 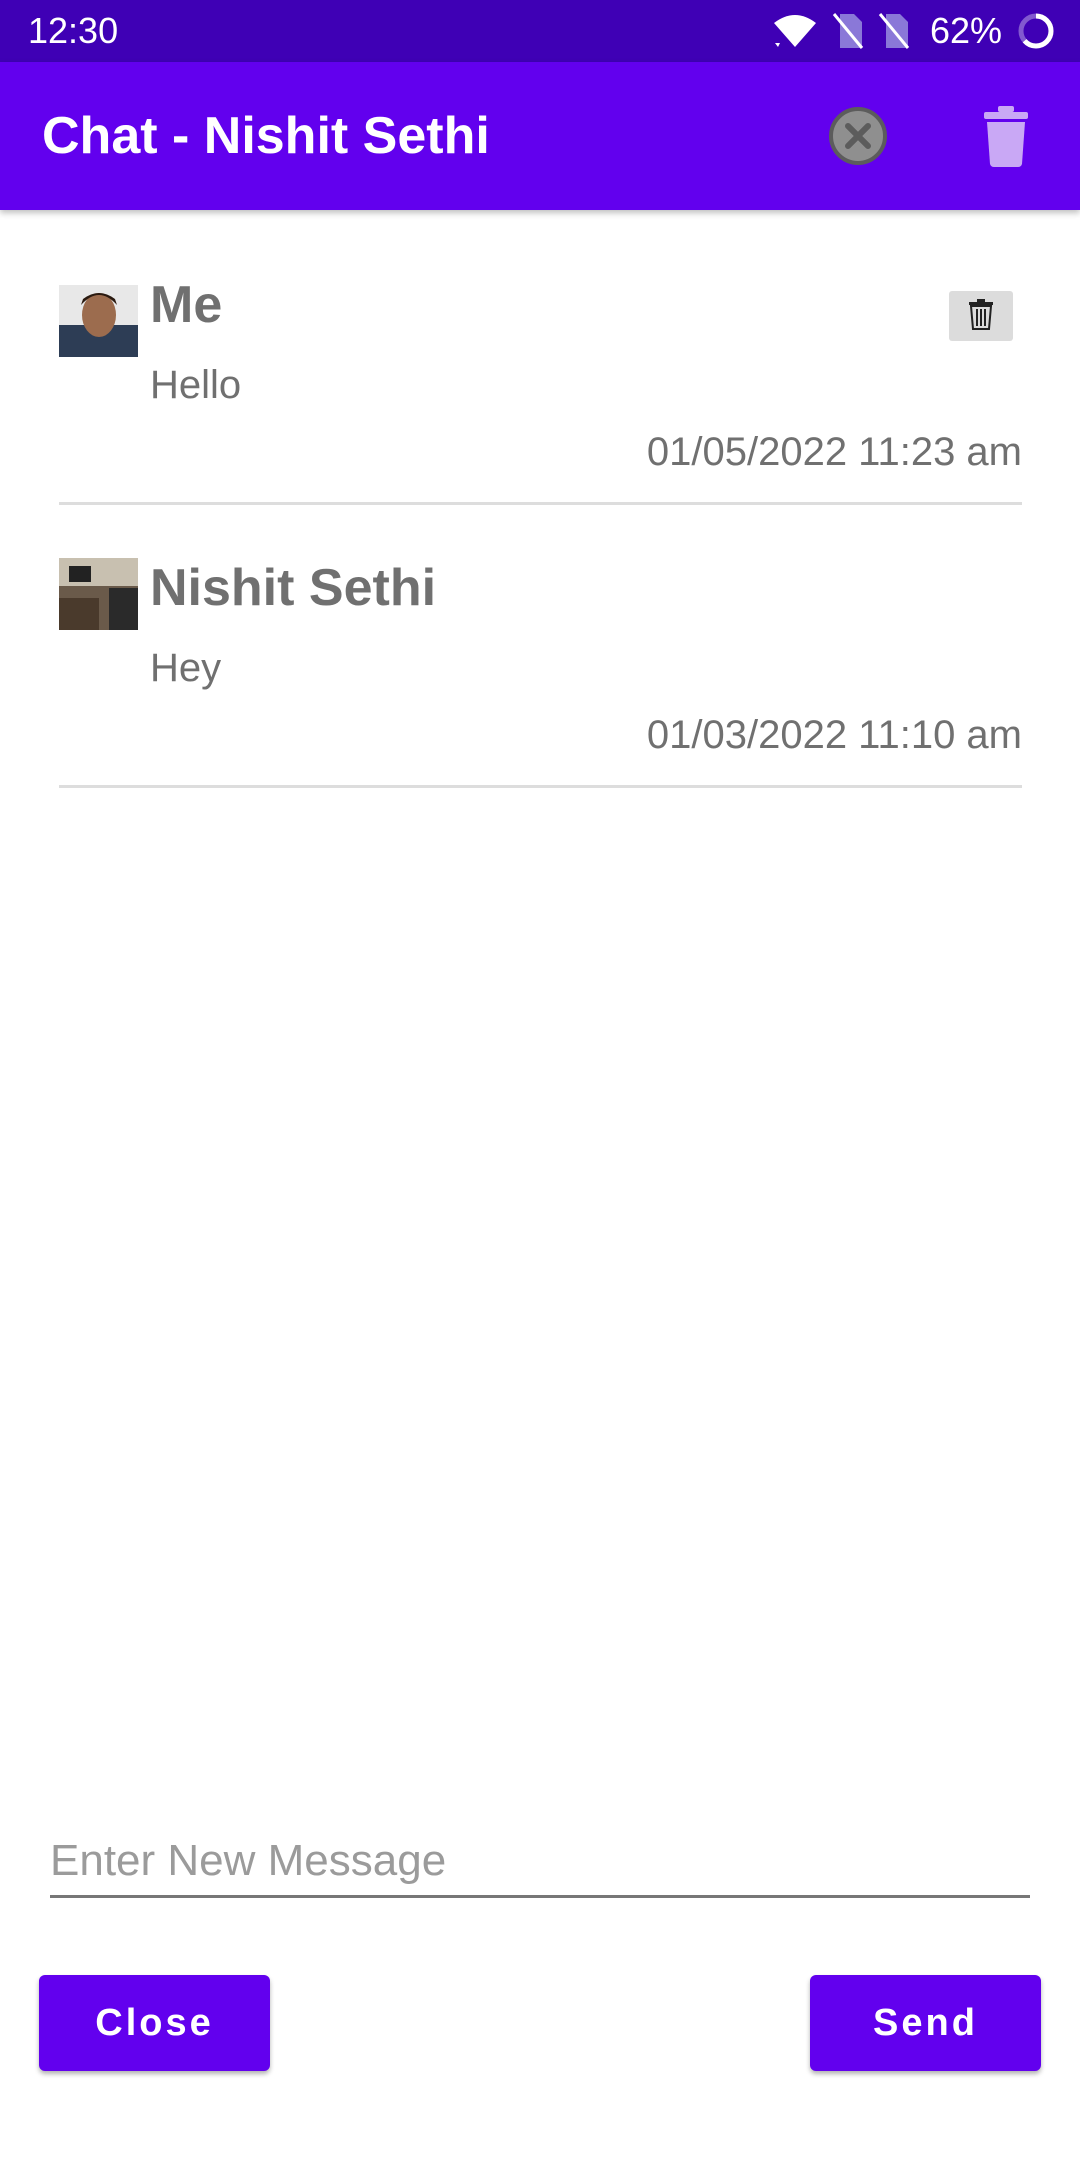 I want to click on wifi-icon, so click(x=795, y=31).